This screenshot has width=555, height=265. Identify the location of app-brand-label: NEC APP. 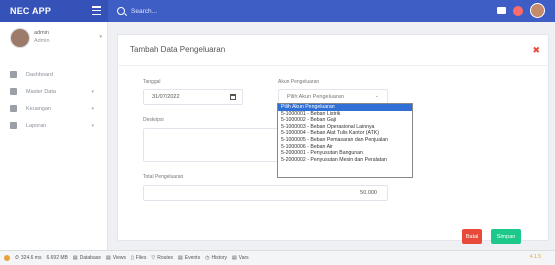
(31, 11).